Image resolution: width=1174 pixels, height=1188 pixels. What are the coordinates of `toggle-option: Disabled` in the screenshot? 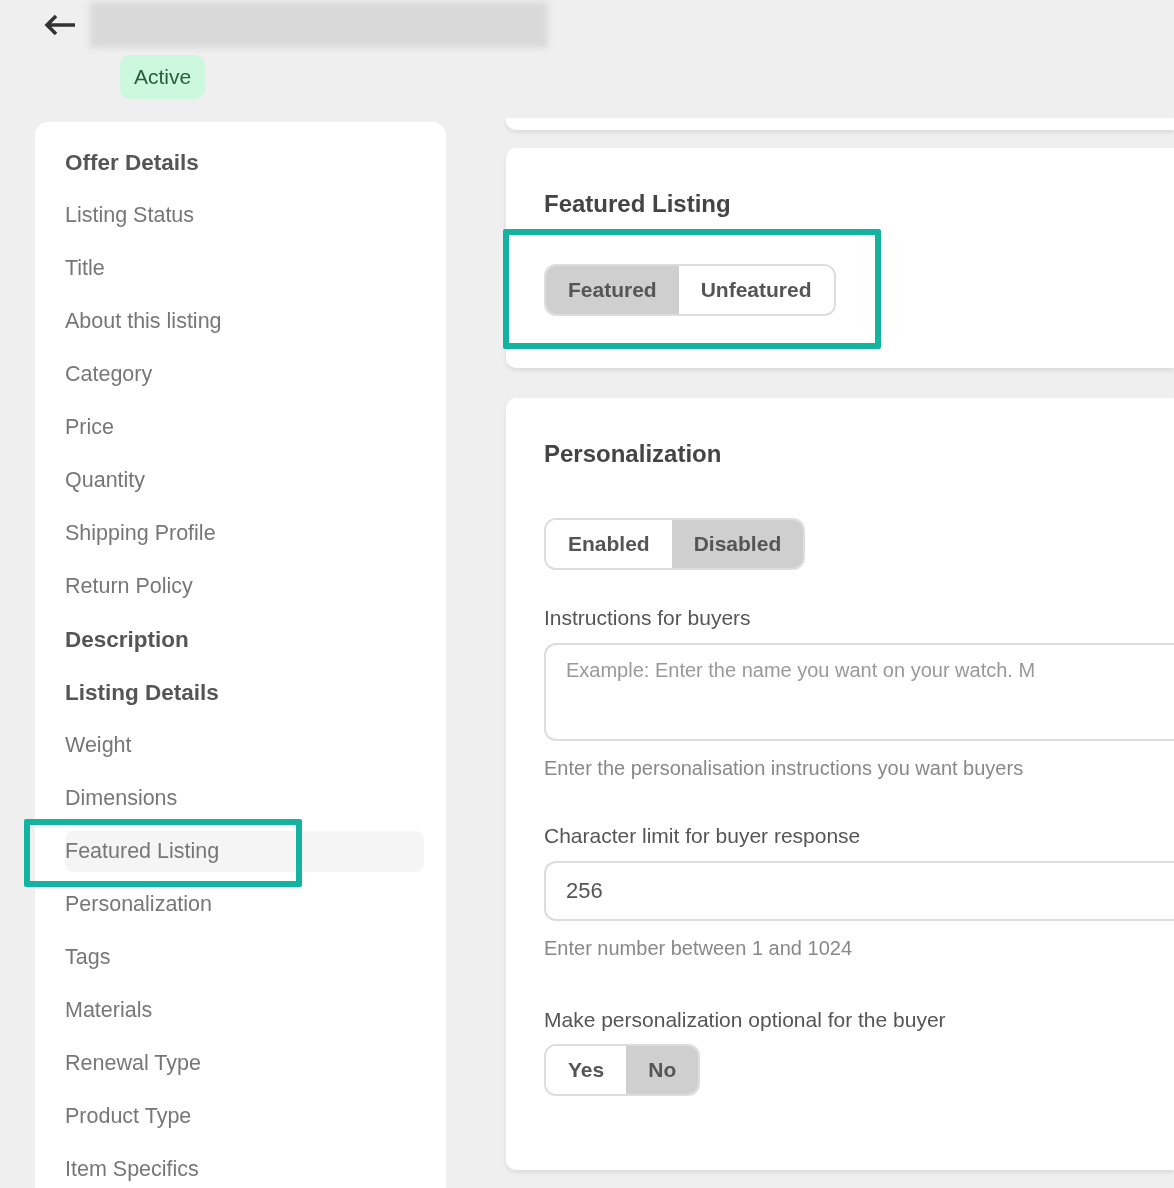 It's located at (737, 544).